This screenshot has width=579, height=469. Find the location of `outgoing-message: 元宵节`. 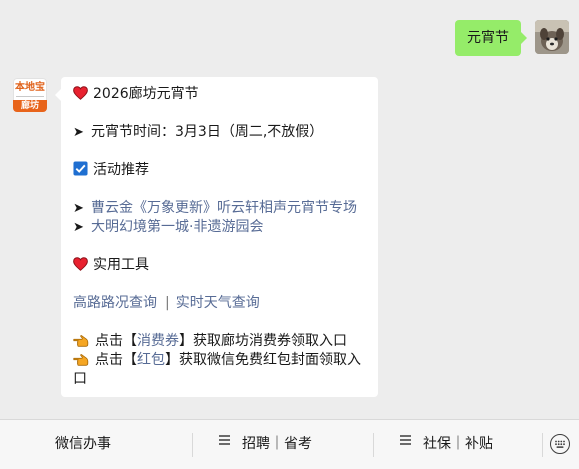

outgoing-message: 元宵节 is located at coordinates (512, 38).